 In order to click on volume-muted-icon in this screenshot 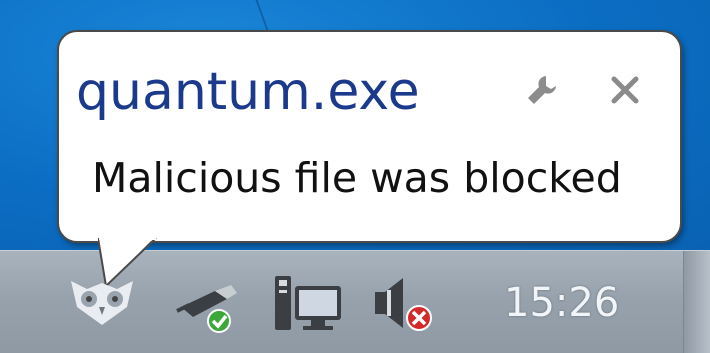, I will do `click(406, 305)`.